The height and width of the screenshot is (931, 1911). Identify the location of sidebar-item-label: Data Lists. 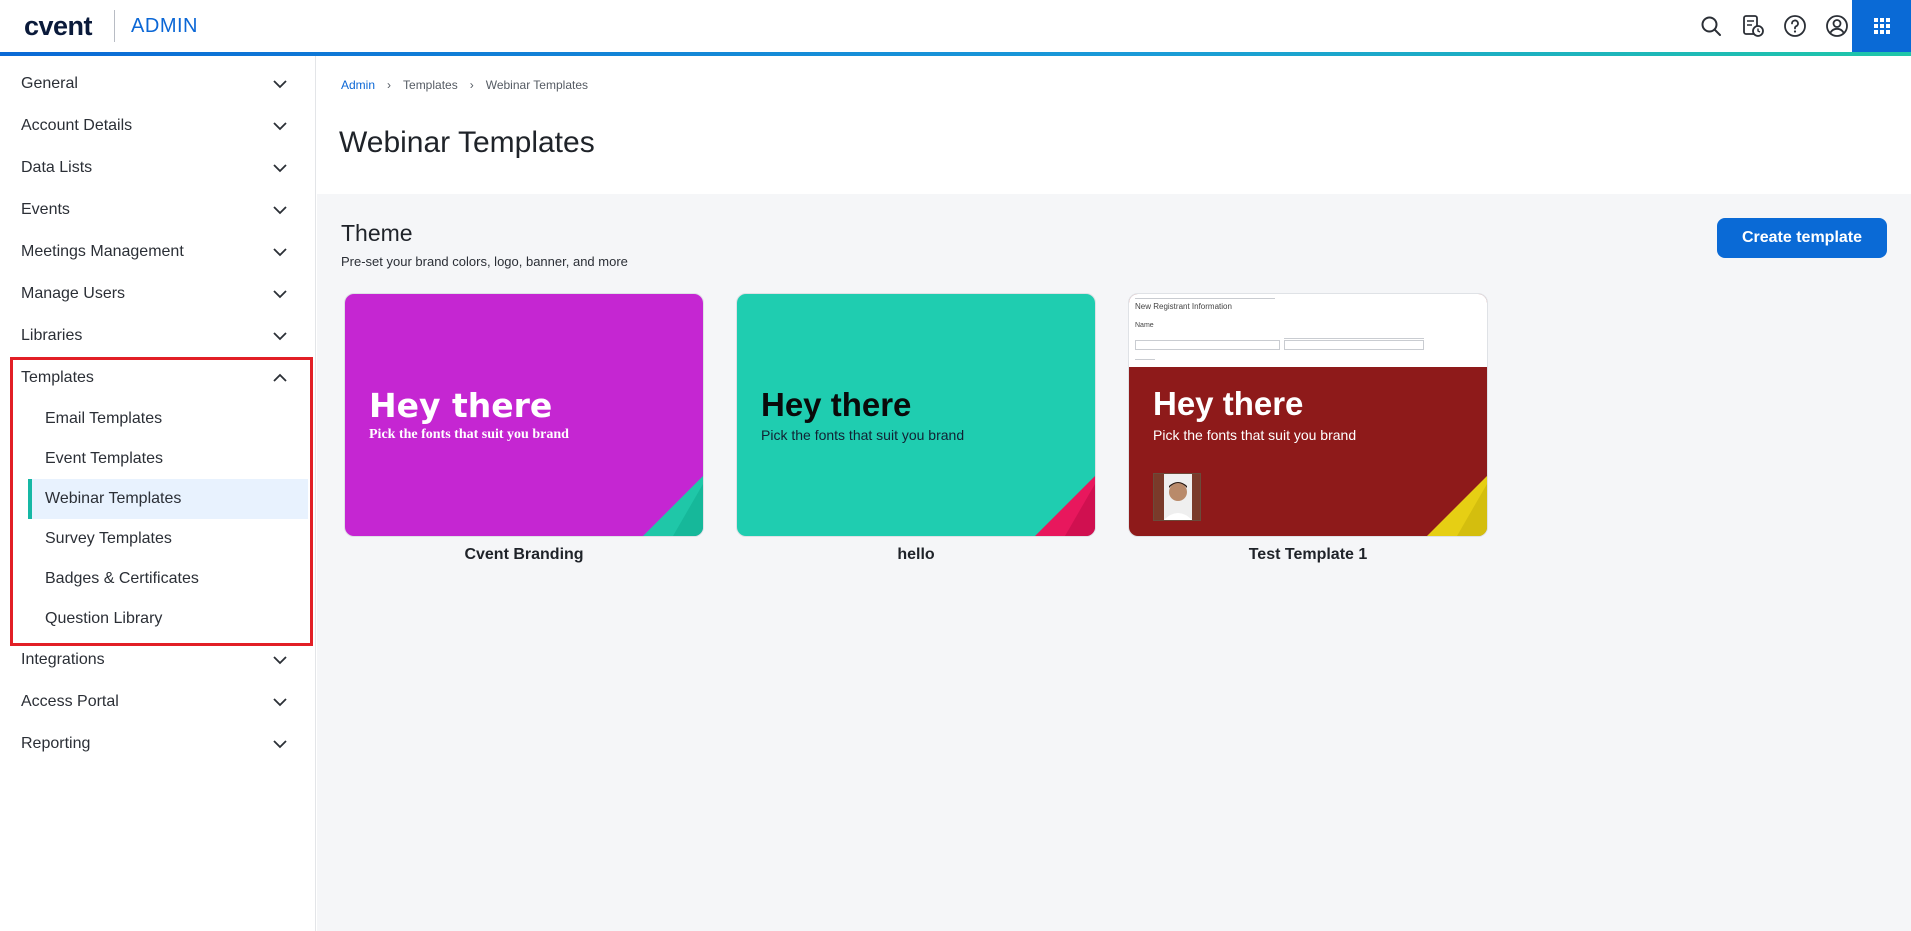
(57, 167).